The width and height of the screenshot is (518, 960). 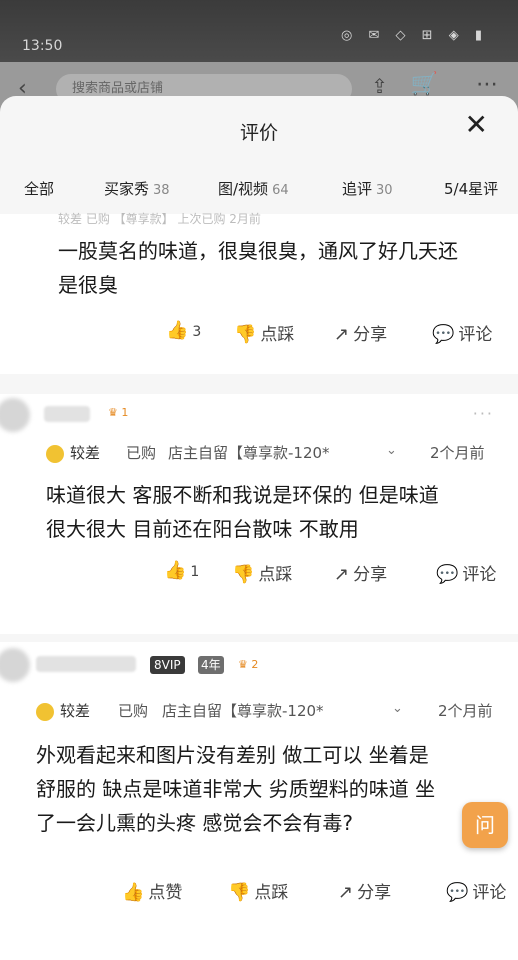 I want to click on status-icons: ◎ ✉ ◇ ⊞ ◈ ▮, so click(x=414, y=35).